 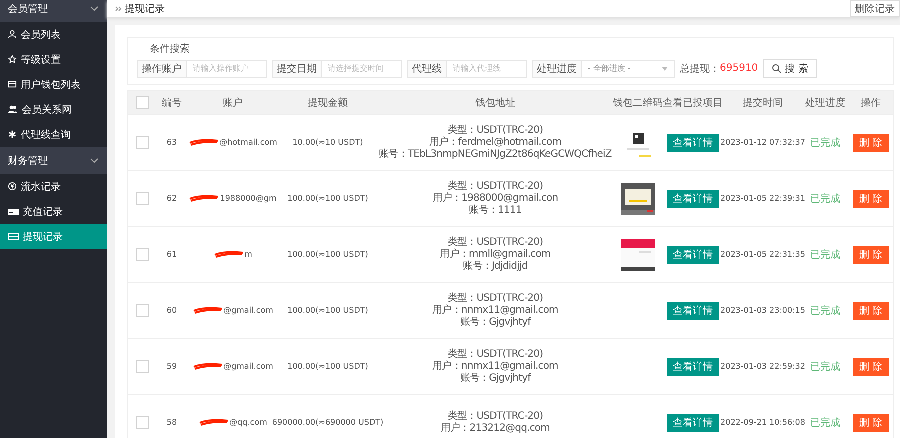 What do you see at coordinates (487, 69) in the screenshot?
I see `input-field: 请输入代理线` at bounding box center [487, 69].